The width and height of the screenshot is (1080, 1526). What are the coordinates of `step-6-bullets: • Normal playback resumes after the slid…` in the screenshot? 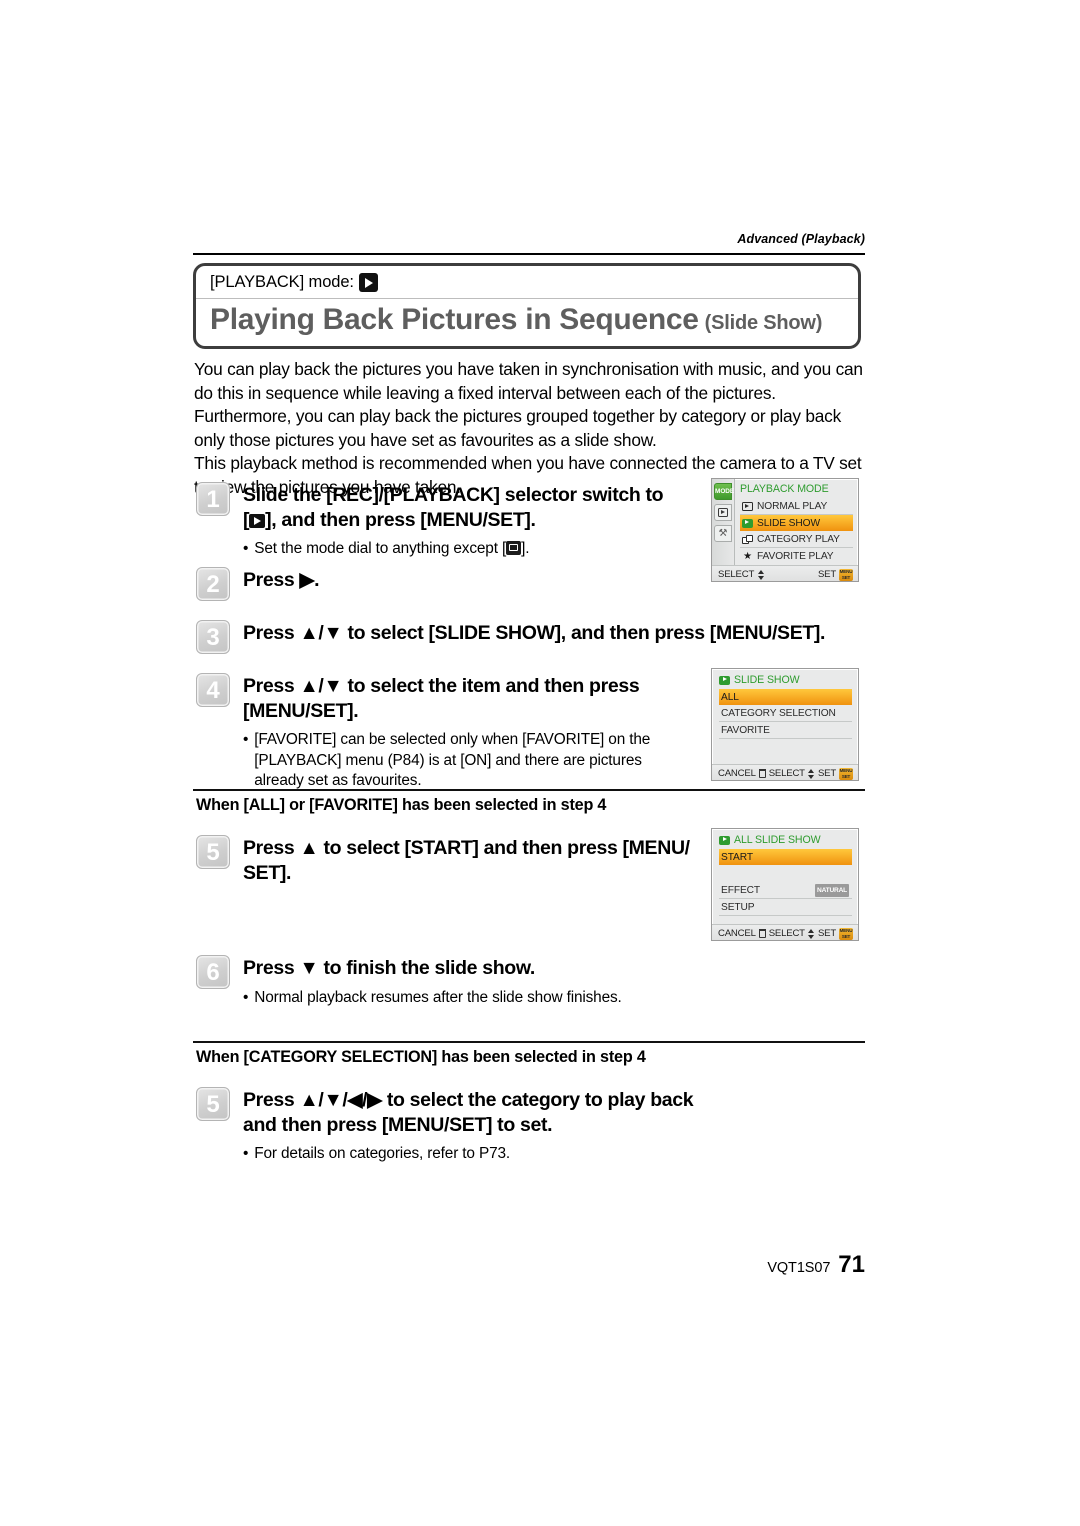 It's located at (432, 998).